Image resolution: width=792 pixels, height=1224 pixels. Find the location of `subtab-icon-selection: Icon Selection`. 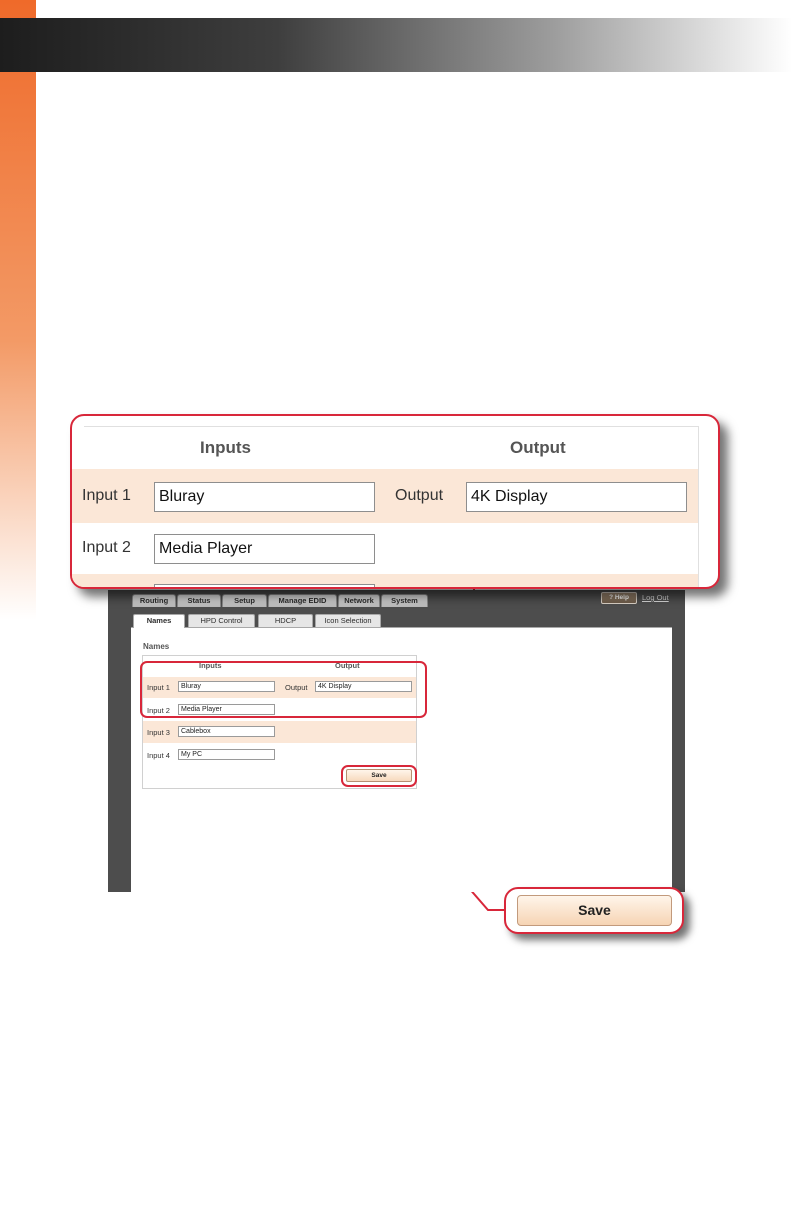

subtab-icon-selection: Icon Selection is located at coordinates (348, 620).